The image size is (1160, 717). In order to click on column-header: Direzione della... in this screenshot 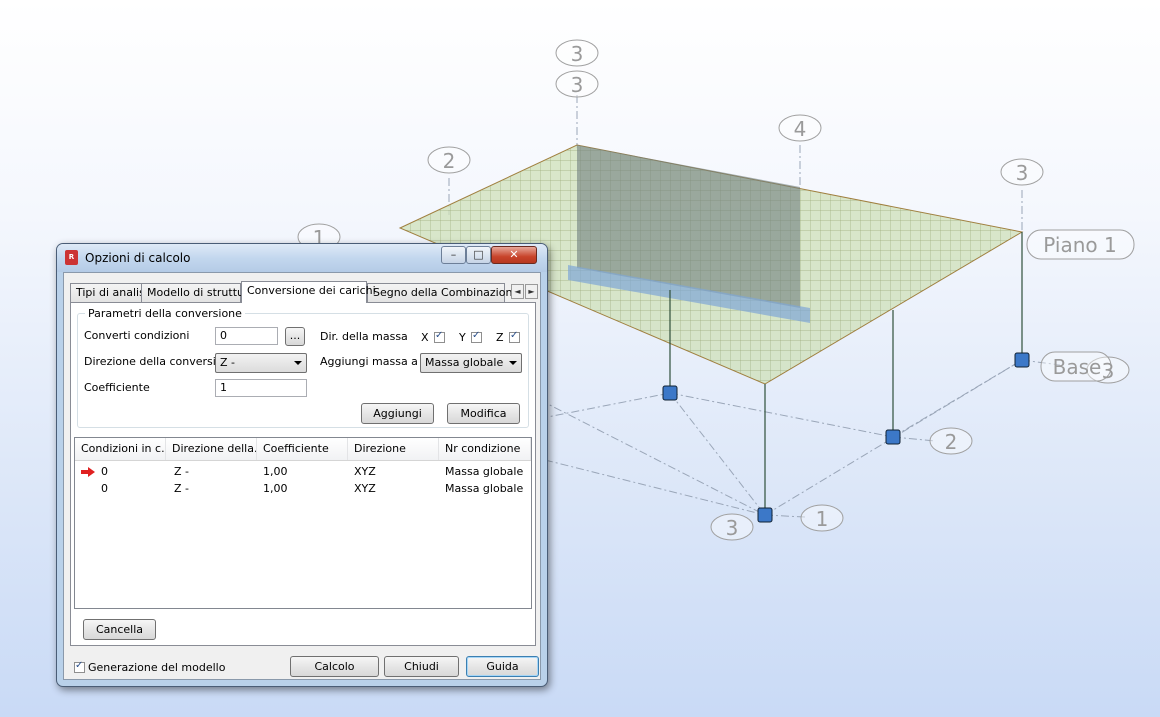, I will do `click(211, 449)`.